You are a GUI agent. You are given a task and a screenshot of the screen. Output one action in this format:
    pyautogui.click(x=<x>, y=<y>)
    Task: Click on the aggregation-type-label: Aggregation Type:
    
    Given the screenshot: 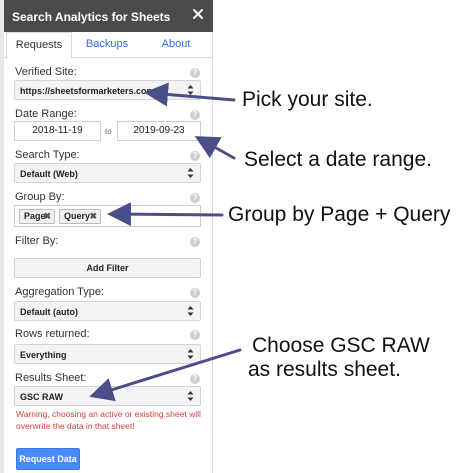 What is the action you would take?
    pyautogui.click(x=60, y=292)
    